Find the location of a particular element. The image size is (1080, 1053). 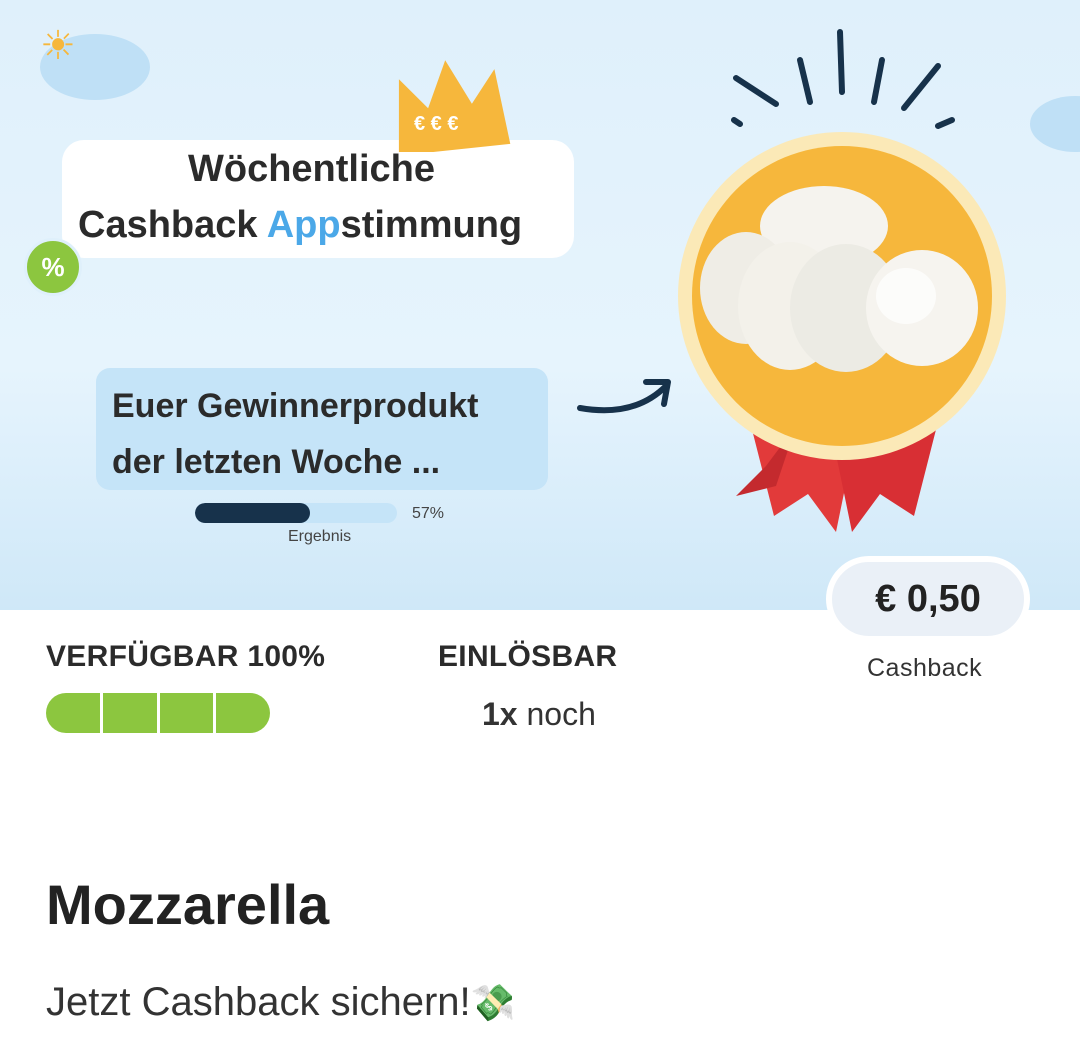

money-with-wings-icon: 💸 is located at coordinates (493, 1002).